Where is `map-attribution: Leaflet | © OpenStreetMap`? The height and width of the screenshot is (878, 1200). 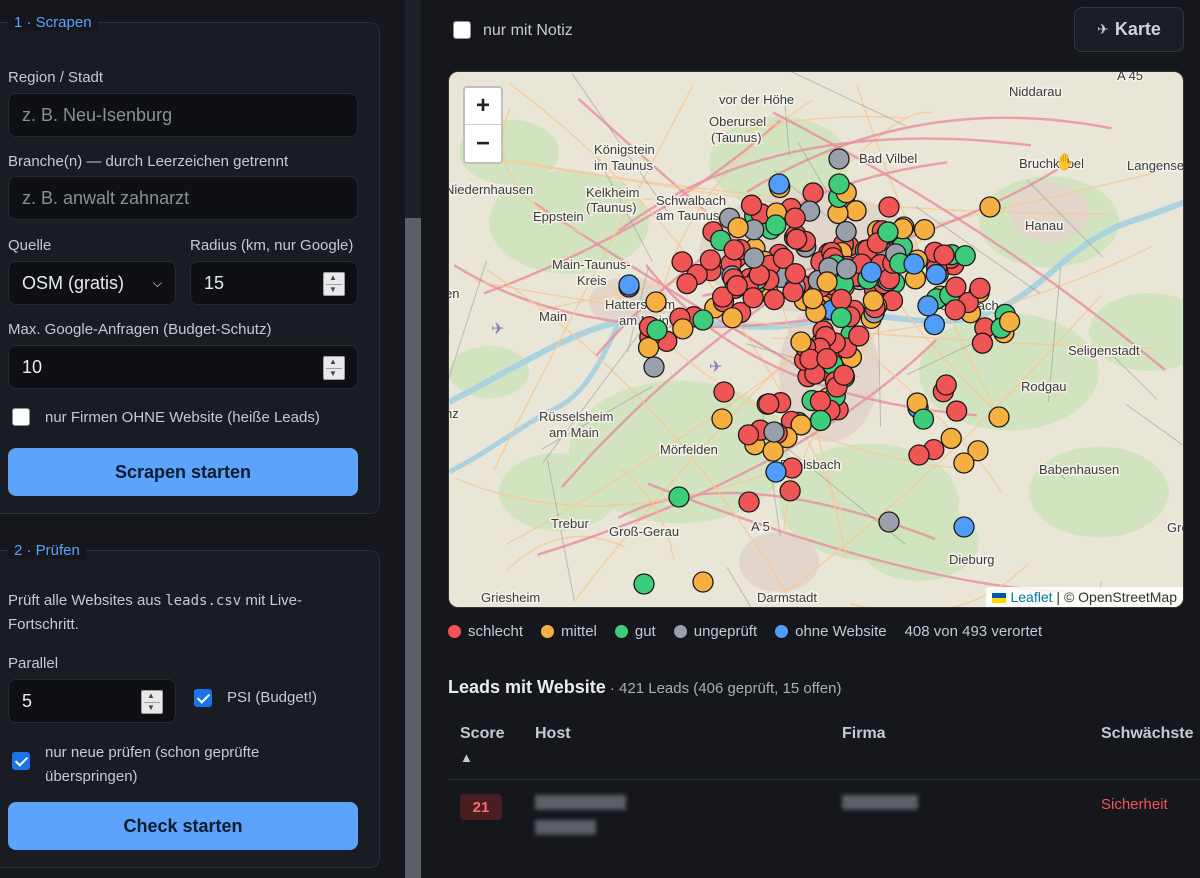
map-attribution: Leaflet | © OpenStreetMap is located at coordinates (1084, 597).